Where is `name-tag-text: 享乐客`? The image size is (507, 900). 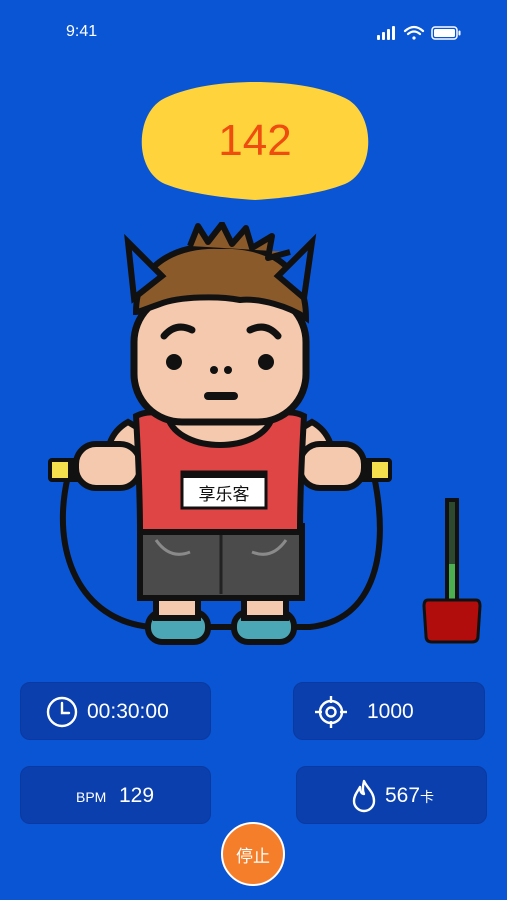 name-tag-text: 享乐客 is located at coordinates (224, 495).